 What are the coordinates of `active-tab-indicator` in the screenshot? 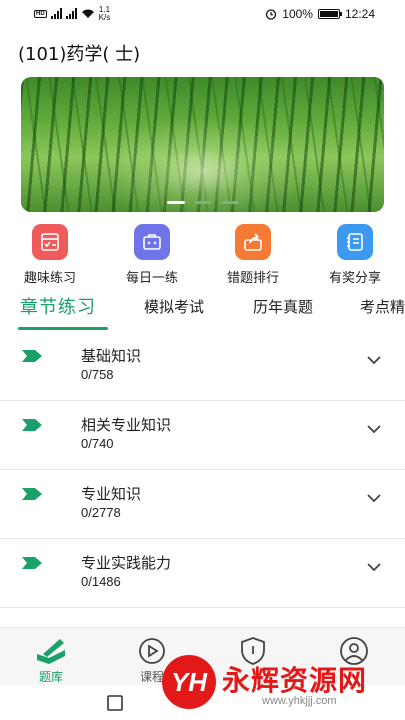 It's located at (63, 328).